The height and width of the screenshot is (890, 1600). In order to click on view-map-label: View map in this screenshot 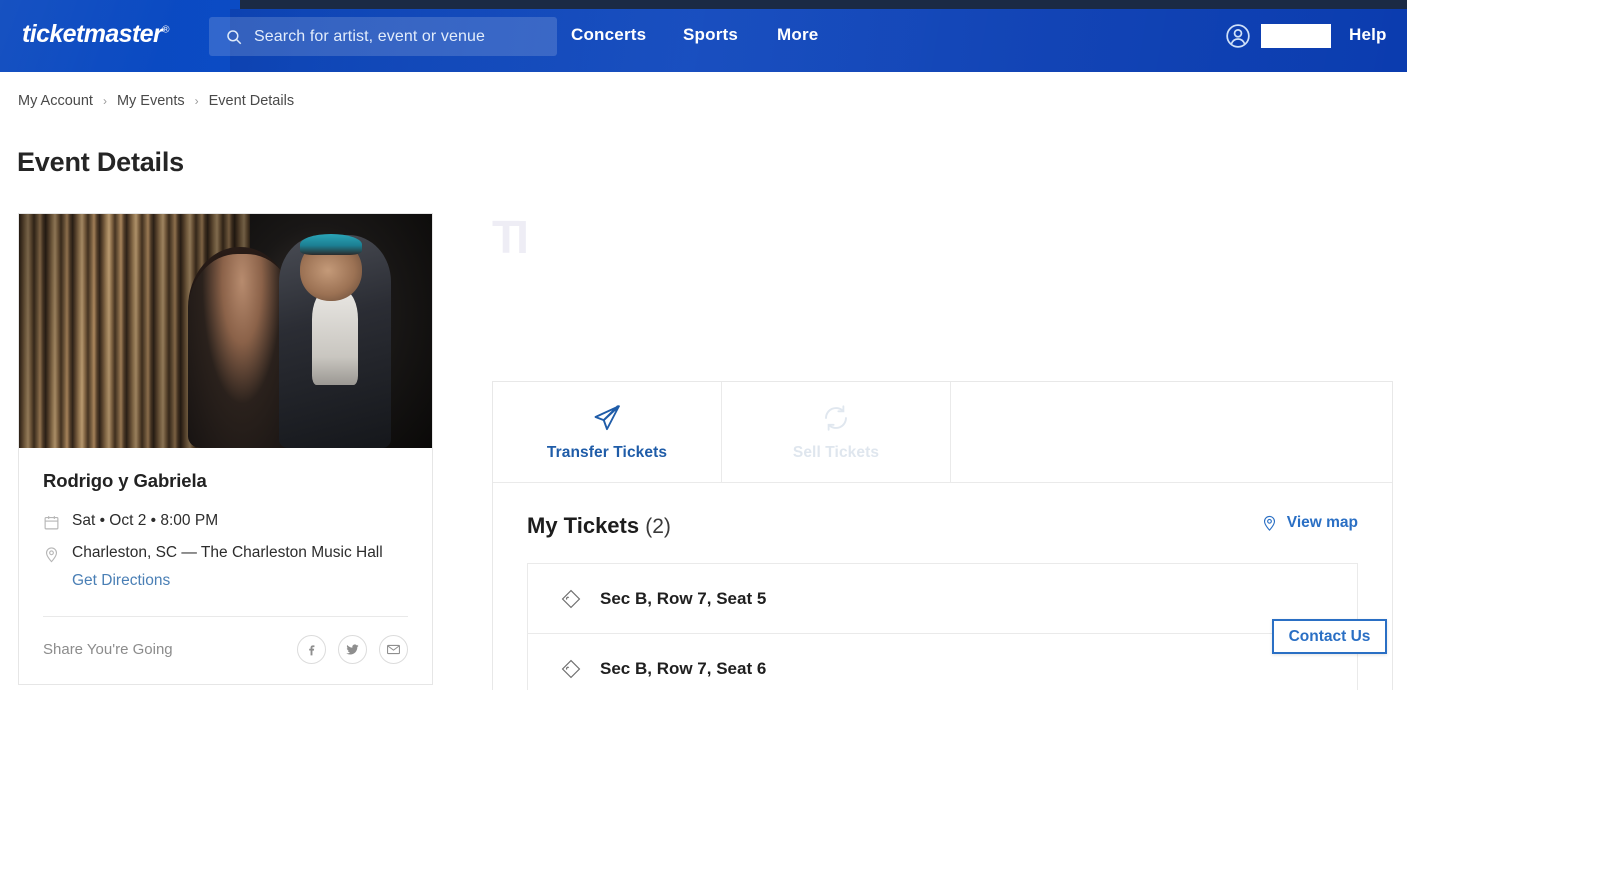, I will do `click(1322, 522)`.